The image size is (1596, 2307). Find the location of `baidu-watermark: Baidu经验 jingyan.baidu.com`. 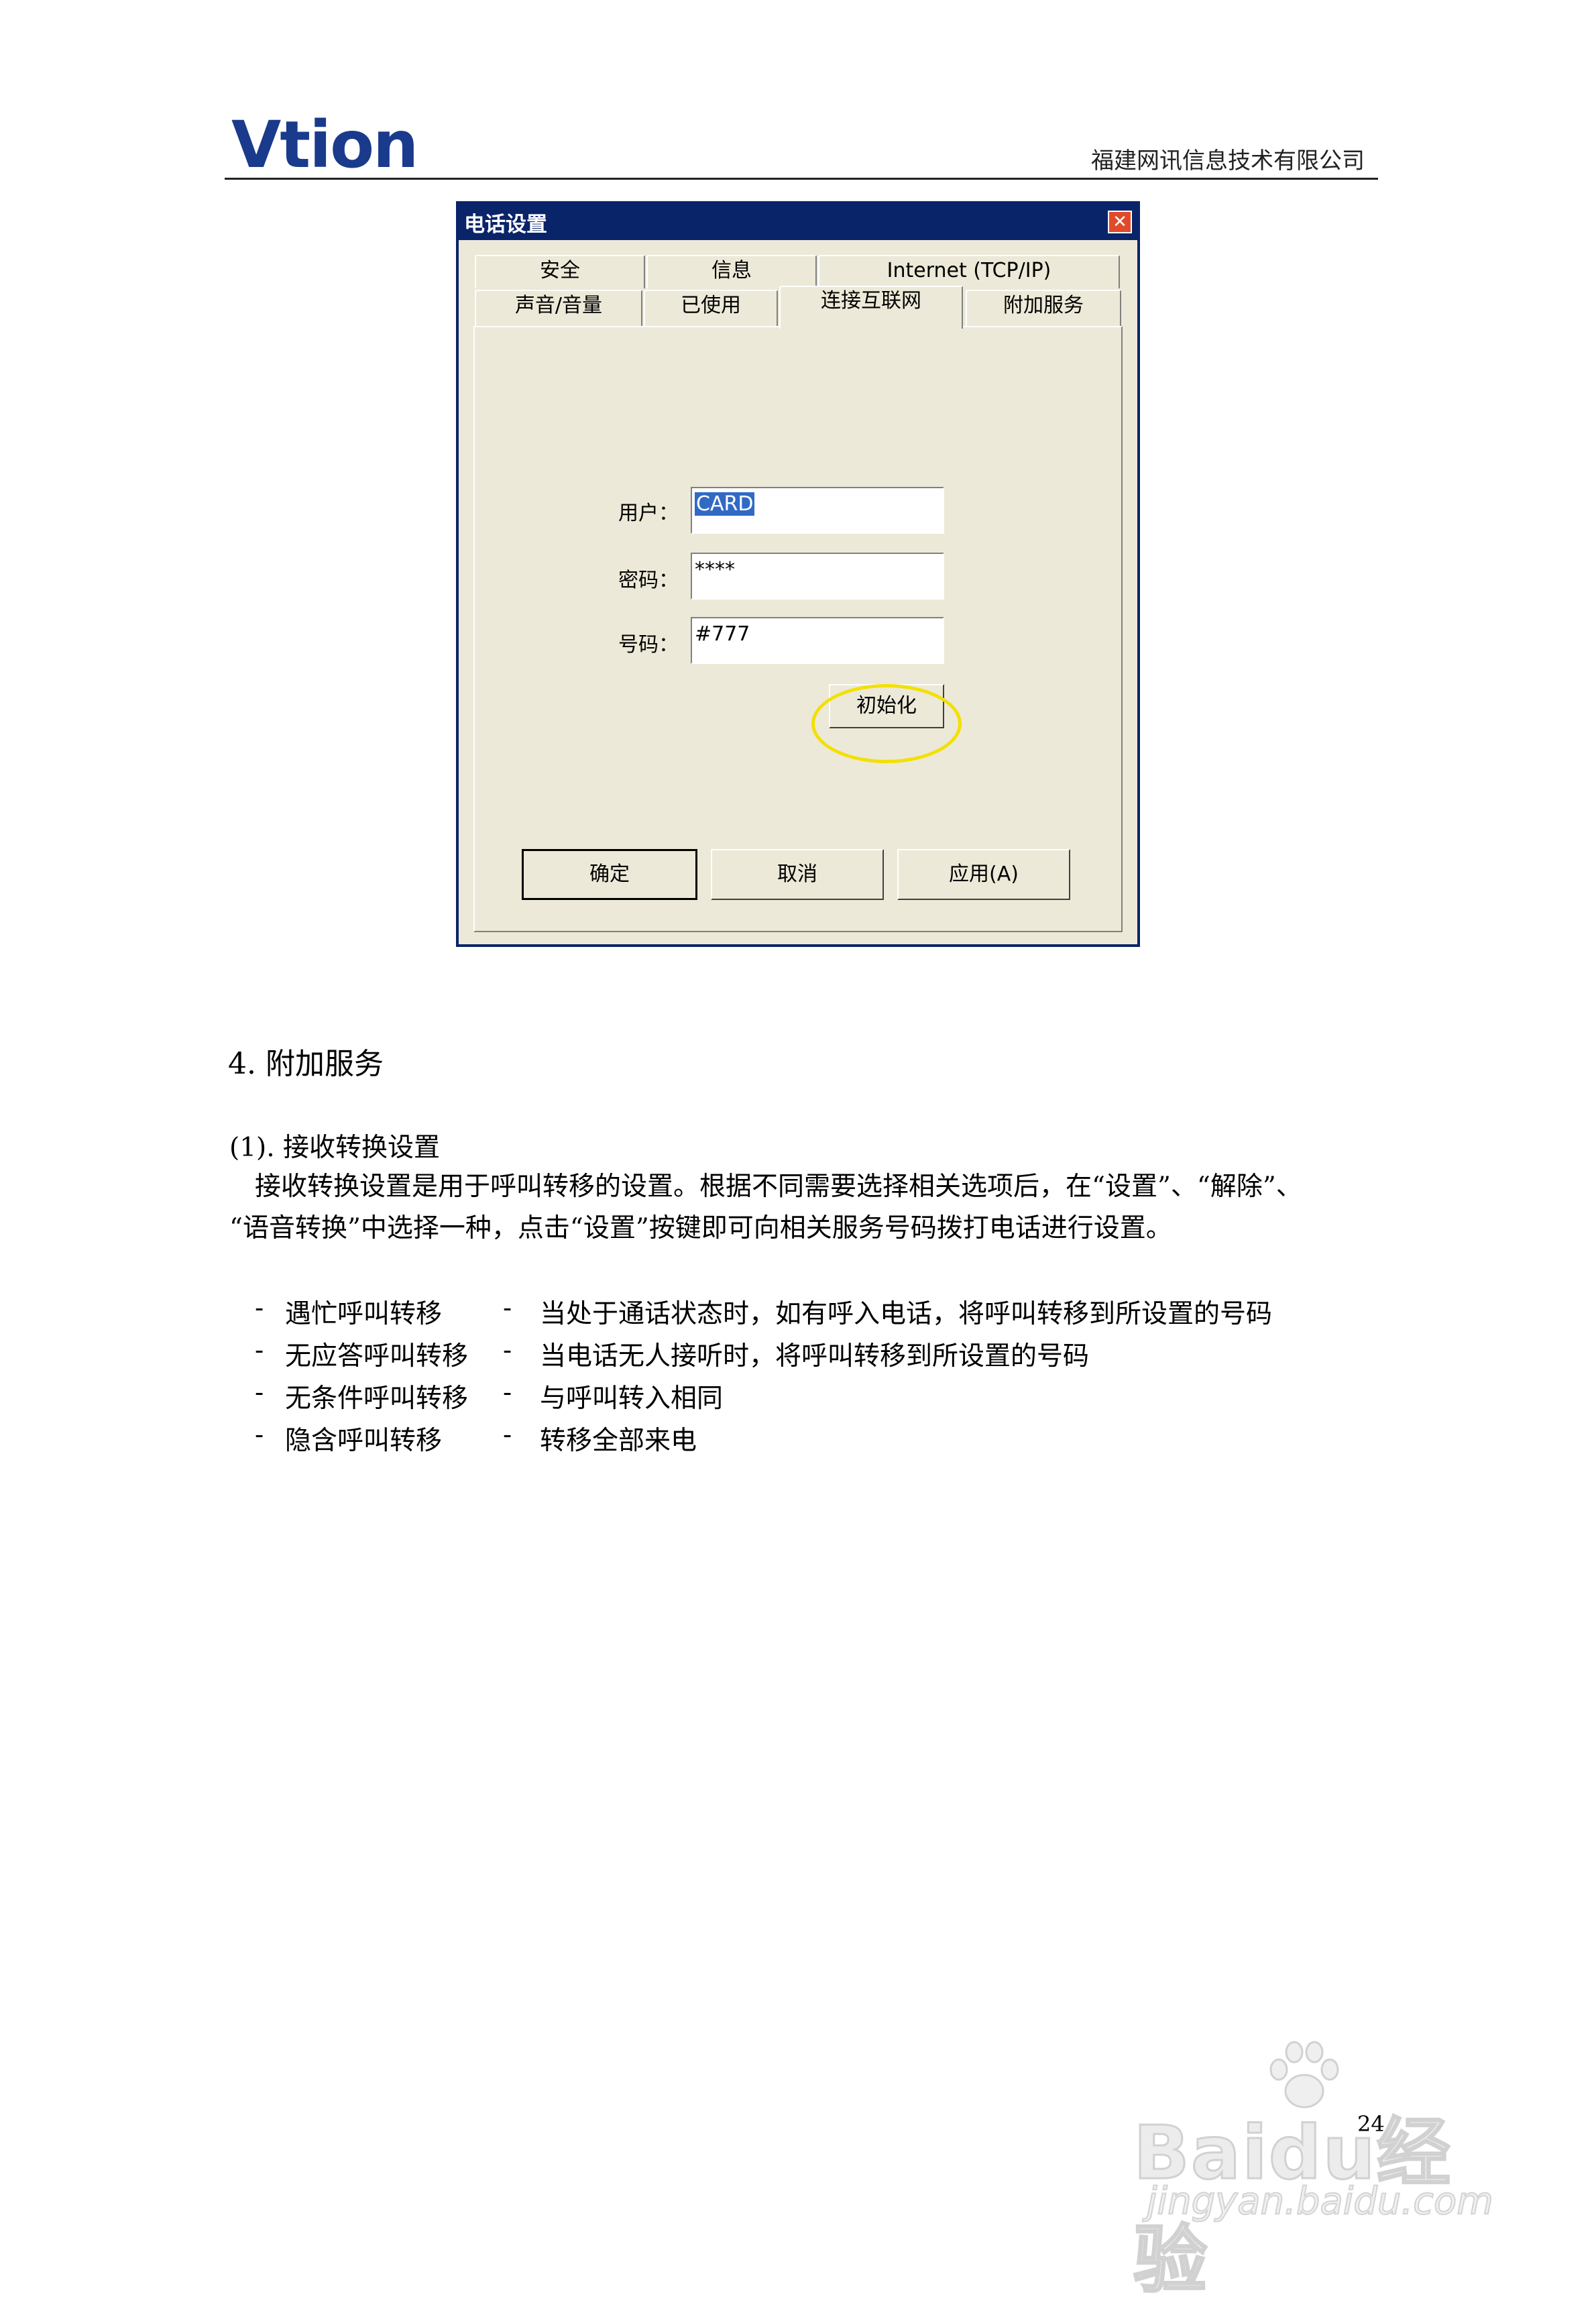

baidu-watermark: Baidu经验 jingyan.baidu.com is located at coordinates (1327, 2171).